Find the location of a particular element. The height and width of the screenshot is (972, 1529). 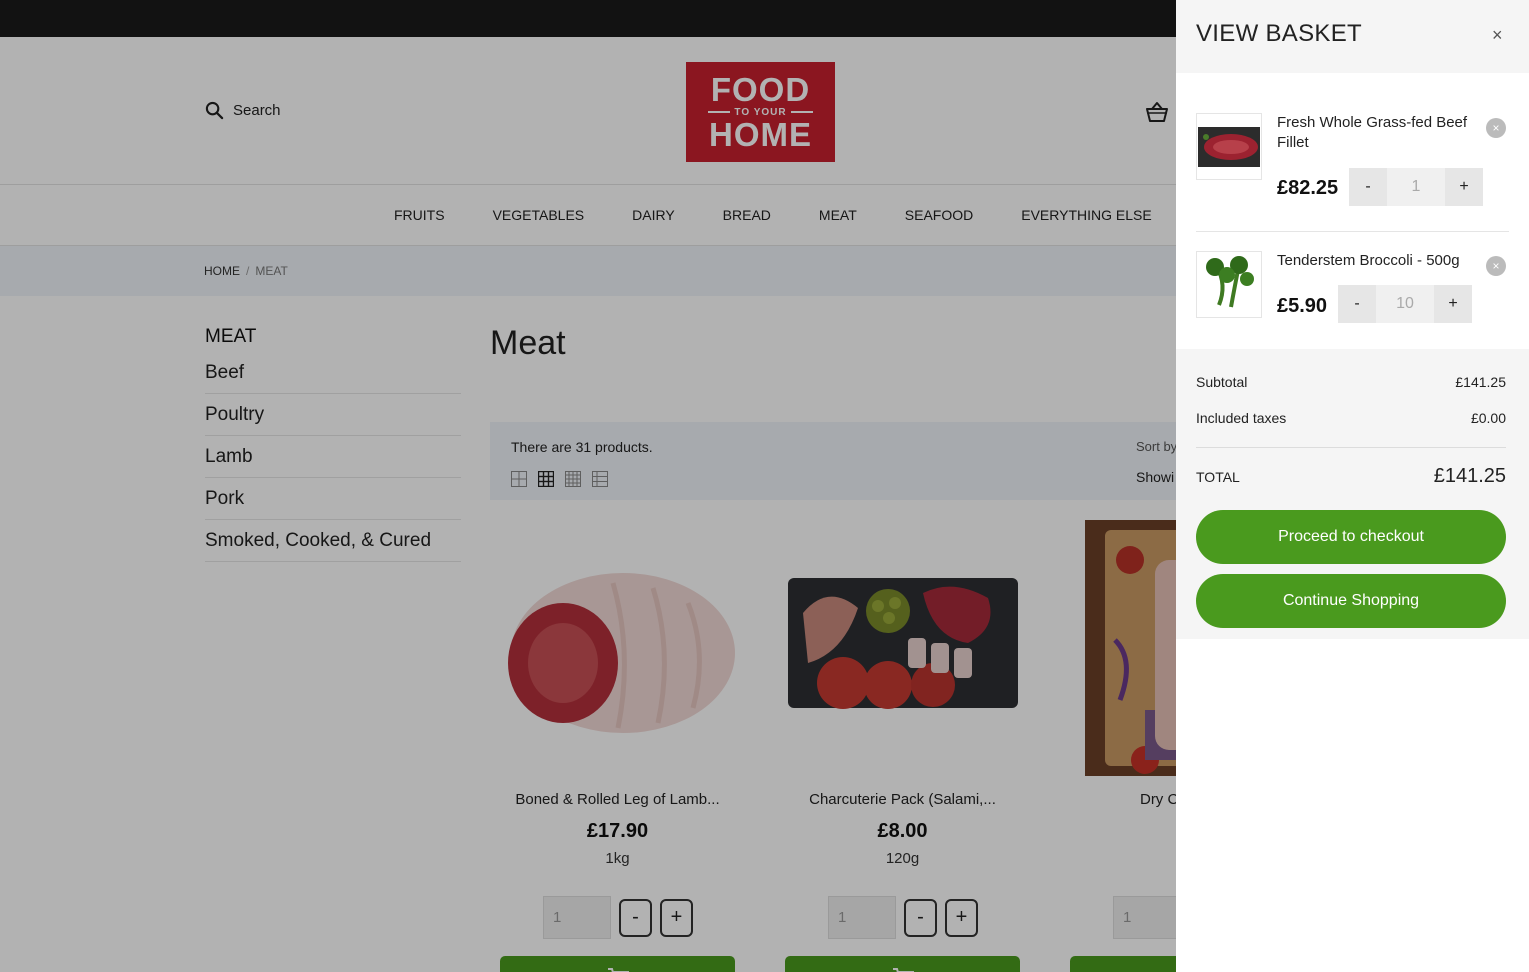

quantity-input: 10 is located at coordinates (1405, 304).